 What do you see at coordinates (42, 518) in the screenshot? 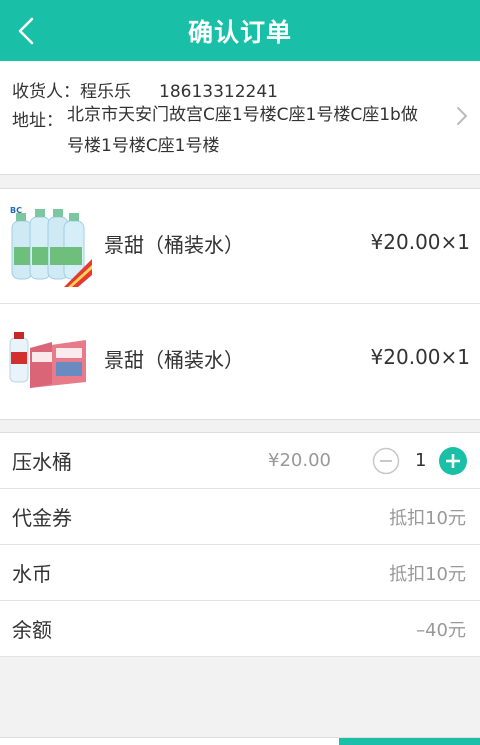
I see `voucher-label: 代金券` at bounding box center [42, 518].